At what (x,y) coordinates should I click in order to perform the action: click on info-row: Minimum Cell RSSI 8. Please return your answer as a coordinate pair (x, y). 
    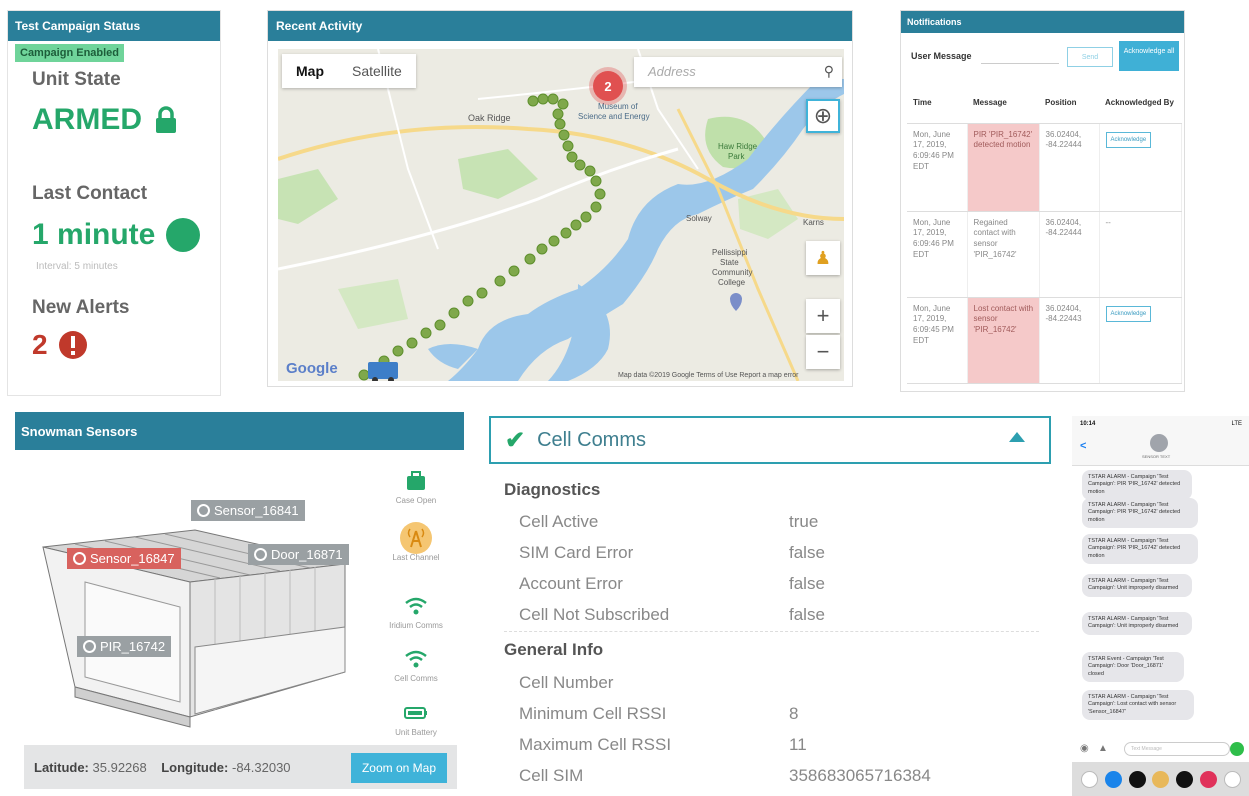
    Looking at the image, I should click on (769, 714).